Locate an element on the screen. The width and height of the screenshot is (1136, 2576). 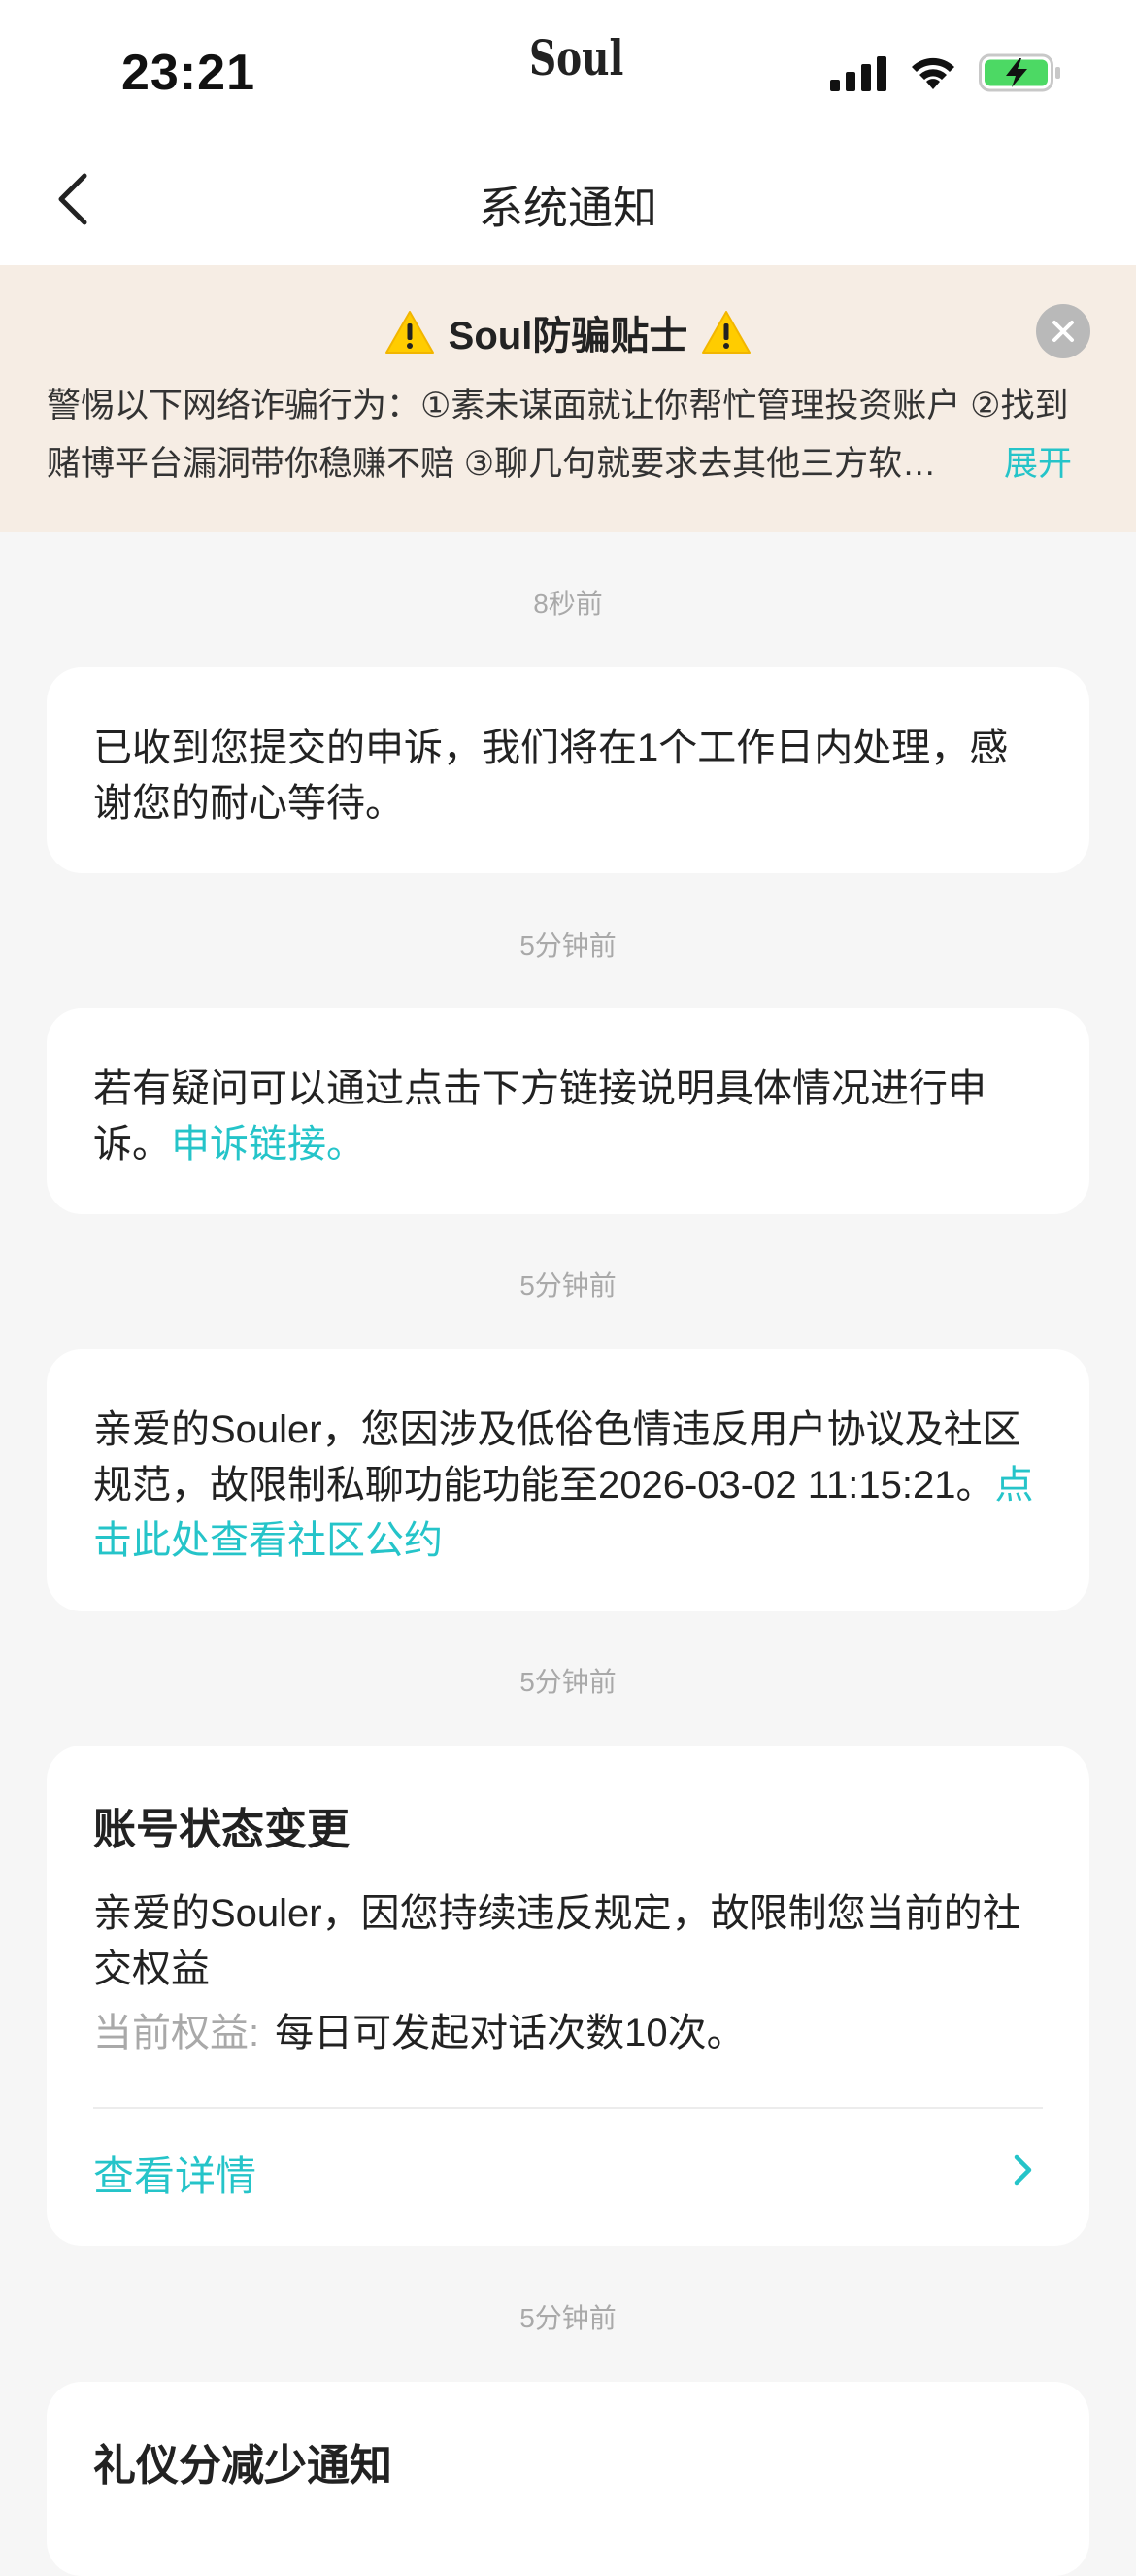
view-details-link: 查看详情 is located at coordinates (174, 2173).